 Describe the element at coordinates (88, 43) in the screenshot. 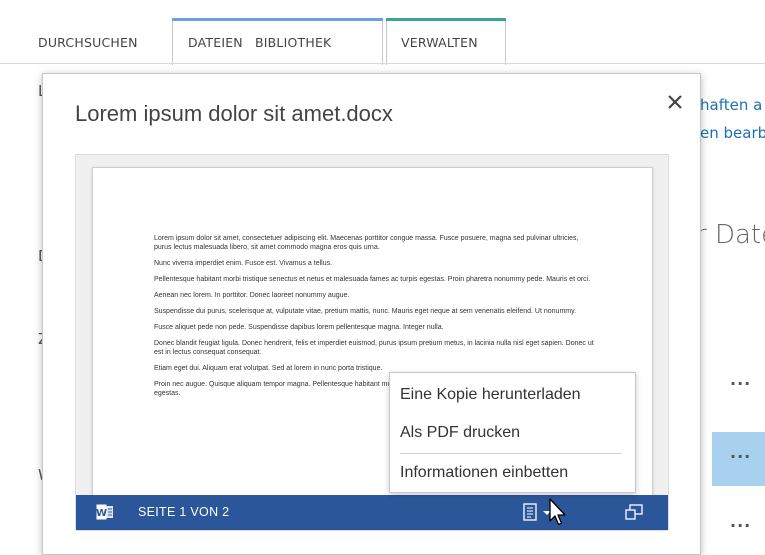

I see `tab-browse: DURCHSUCHEN` at that location.